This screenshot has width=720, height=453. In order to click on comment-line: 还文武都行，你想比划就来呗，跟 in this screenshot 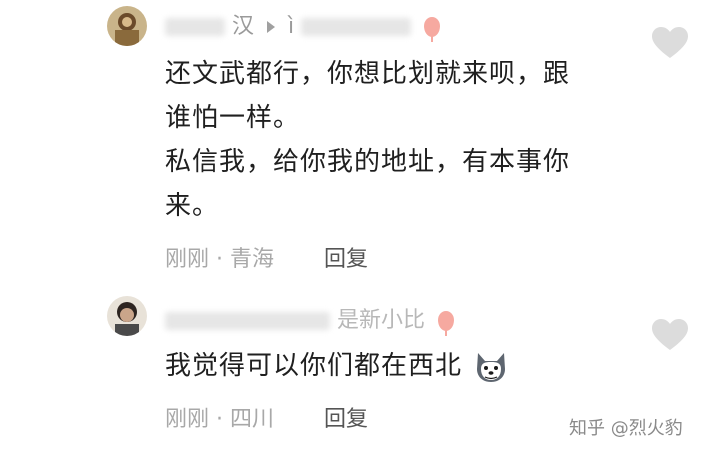, I will do `click(368, 74)`.